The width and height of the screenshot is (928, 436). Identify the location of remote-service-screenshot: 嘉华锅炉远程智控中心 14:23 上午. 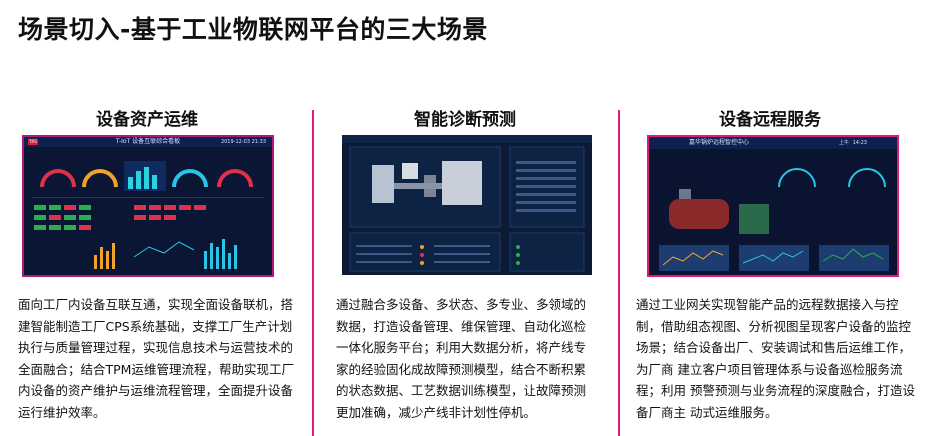
(773, 206).